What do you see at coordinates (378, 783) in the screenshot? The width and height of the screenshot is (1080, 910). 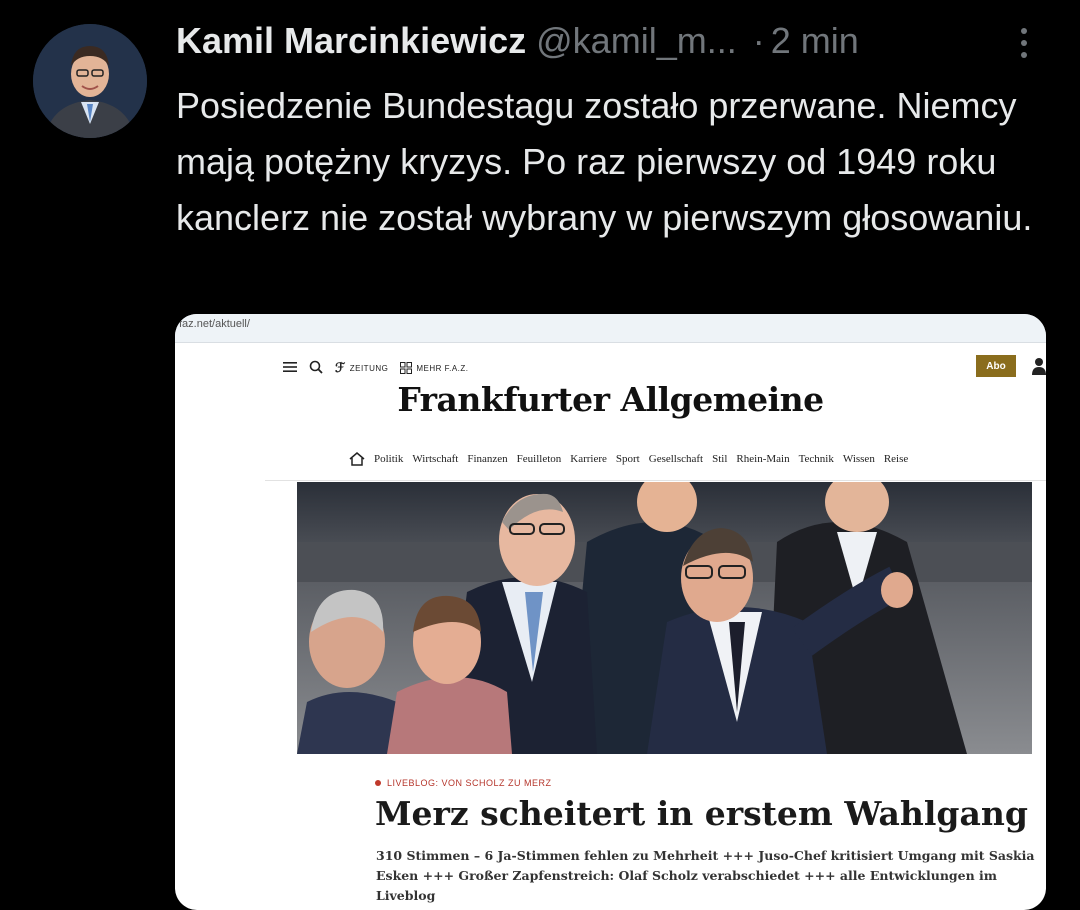 I see `live-dot-icon` at bounding box center [378, 783].